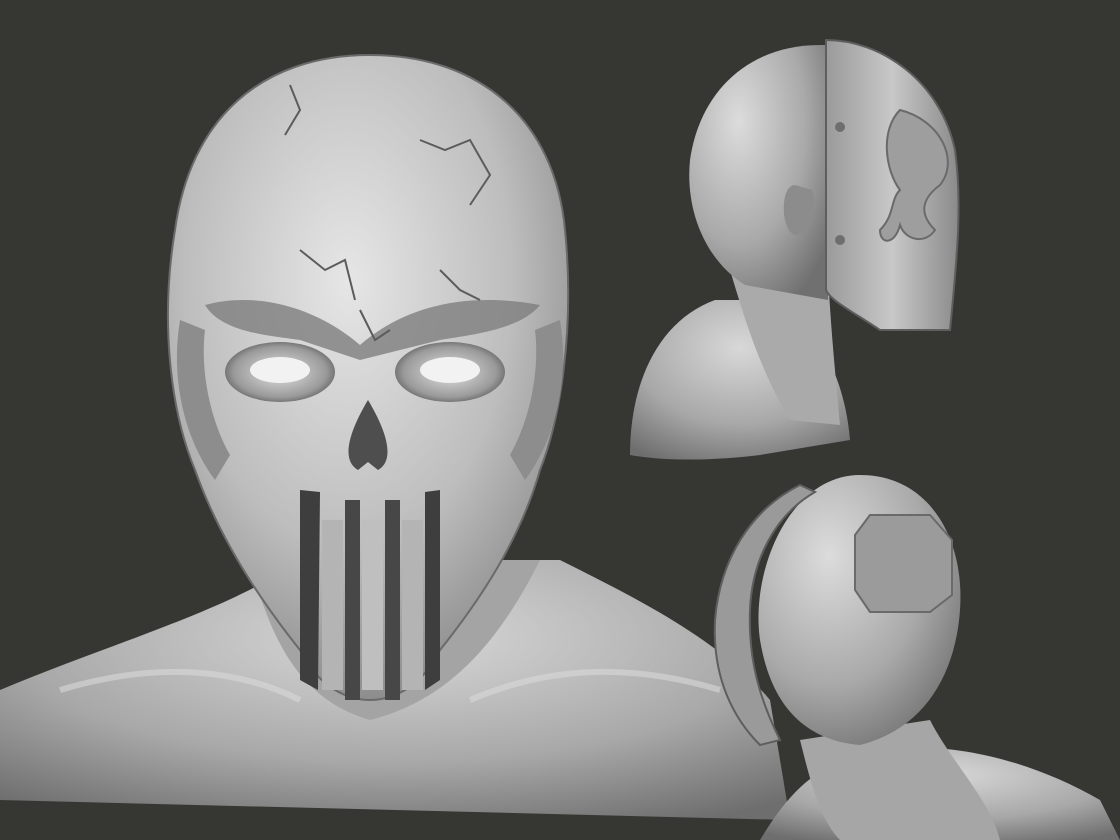 Image resolution: width=1120 pixels, height=840 pixels. I want to click on side-view, so click(795, 249).